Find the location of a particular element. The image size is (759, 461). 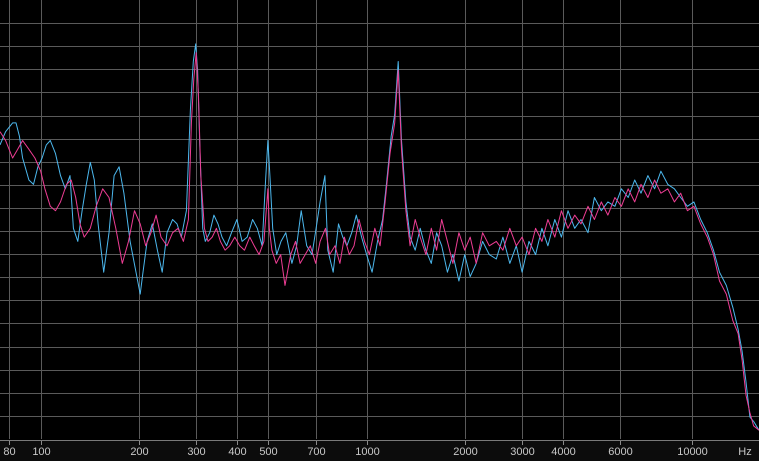

x-tick-label: 500 is located at coordinates (268, 452).